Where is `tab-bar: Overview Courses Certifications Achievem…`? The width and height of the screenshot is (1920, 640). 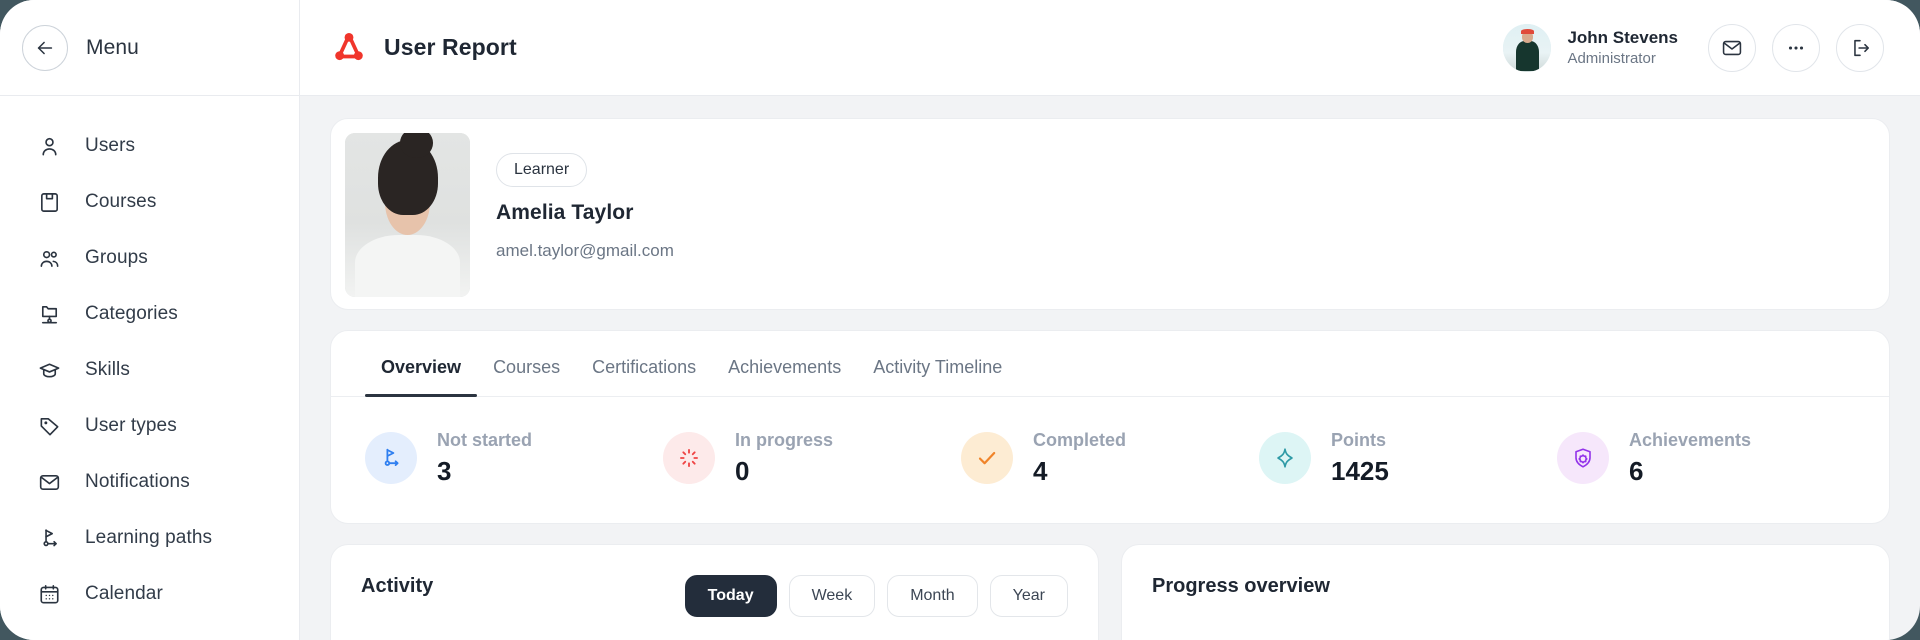 tab-bar: Overview Courses Certifications Achievem… is located at coordinates (1110, 364).